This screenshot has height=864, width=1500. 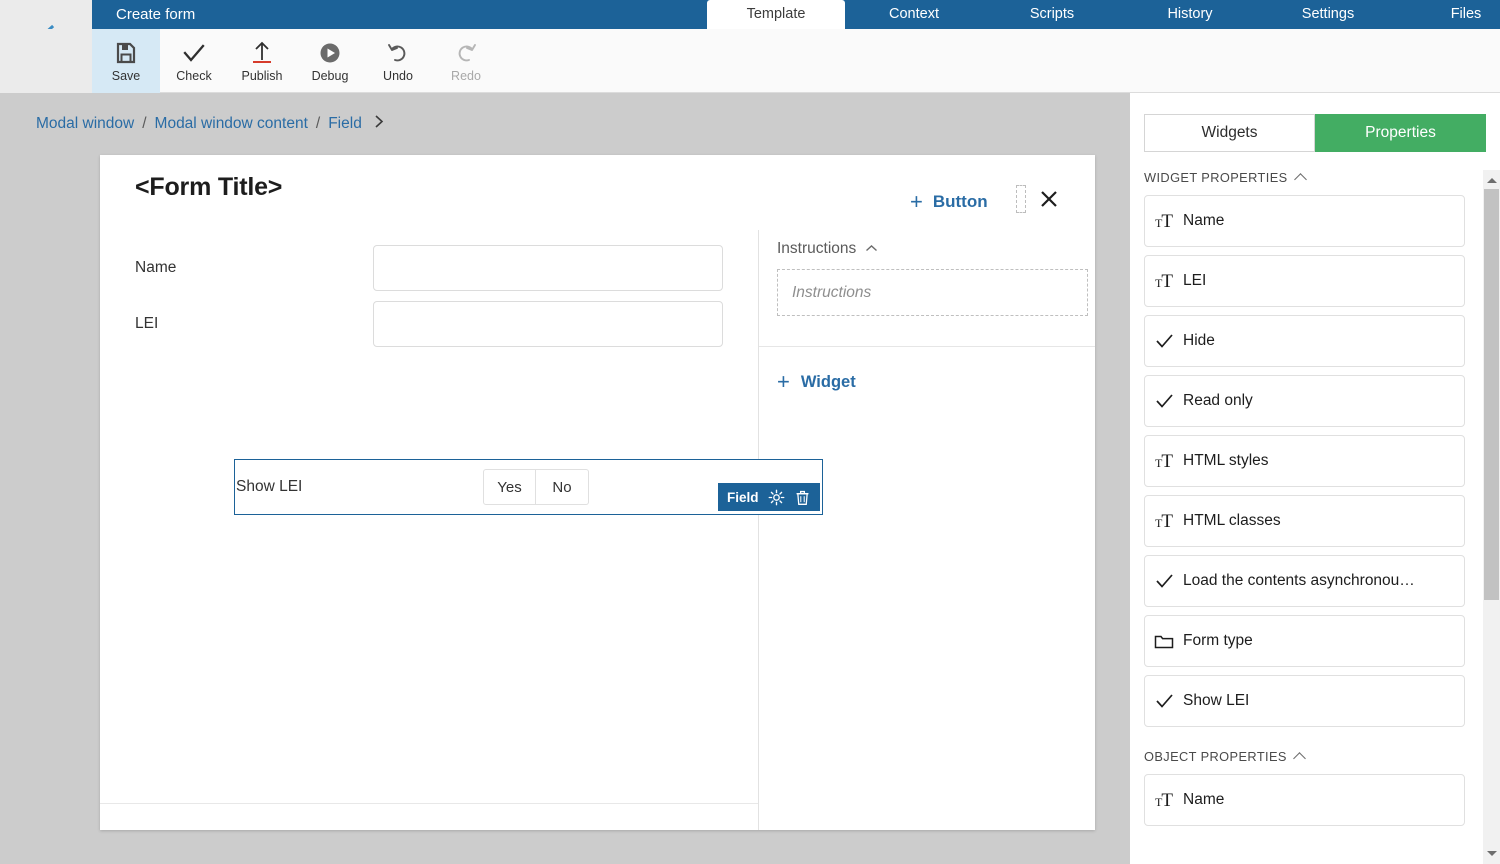 I want to click on trash-icon, so click(x=802, y=497).